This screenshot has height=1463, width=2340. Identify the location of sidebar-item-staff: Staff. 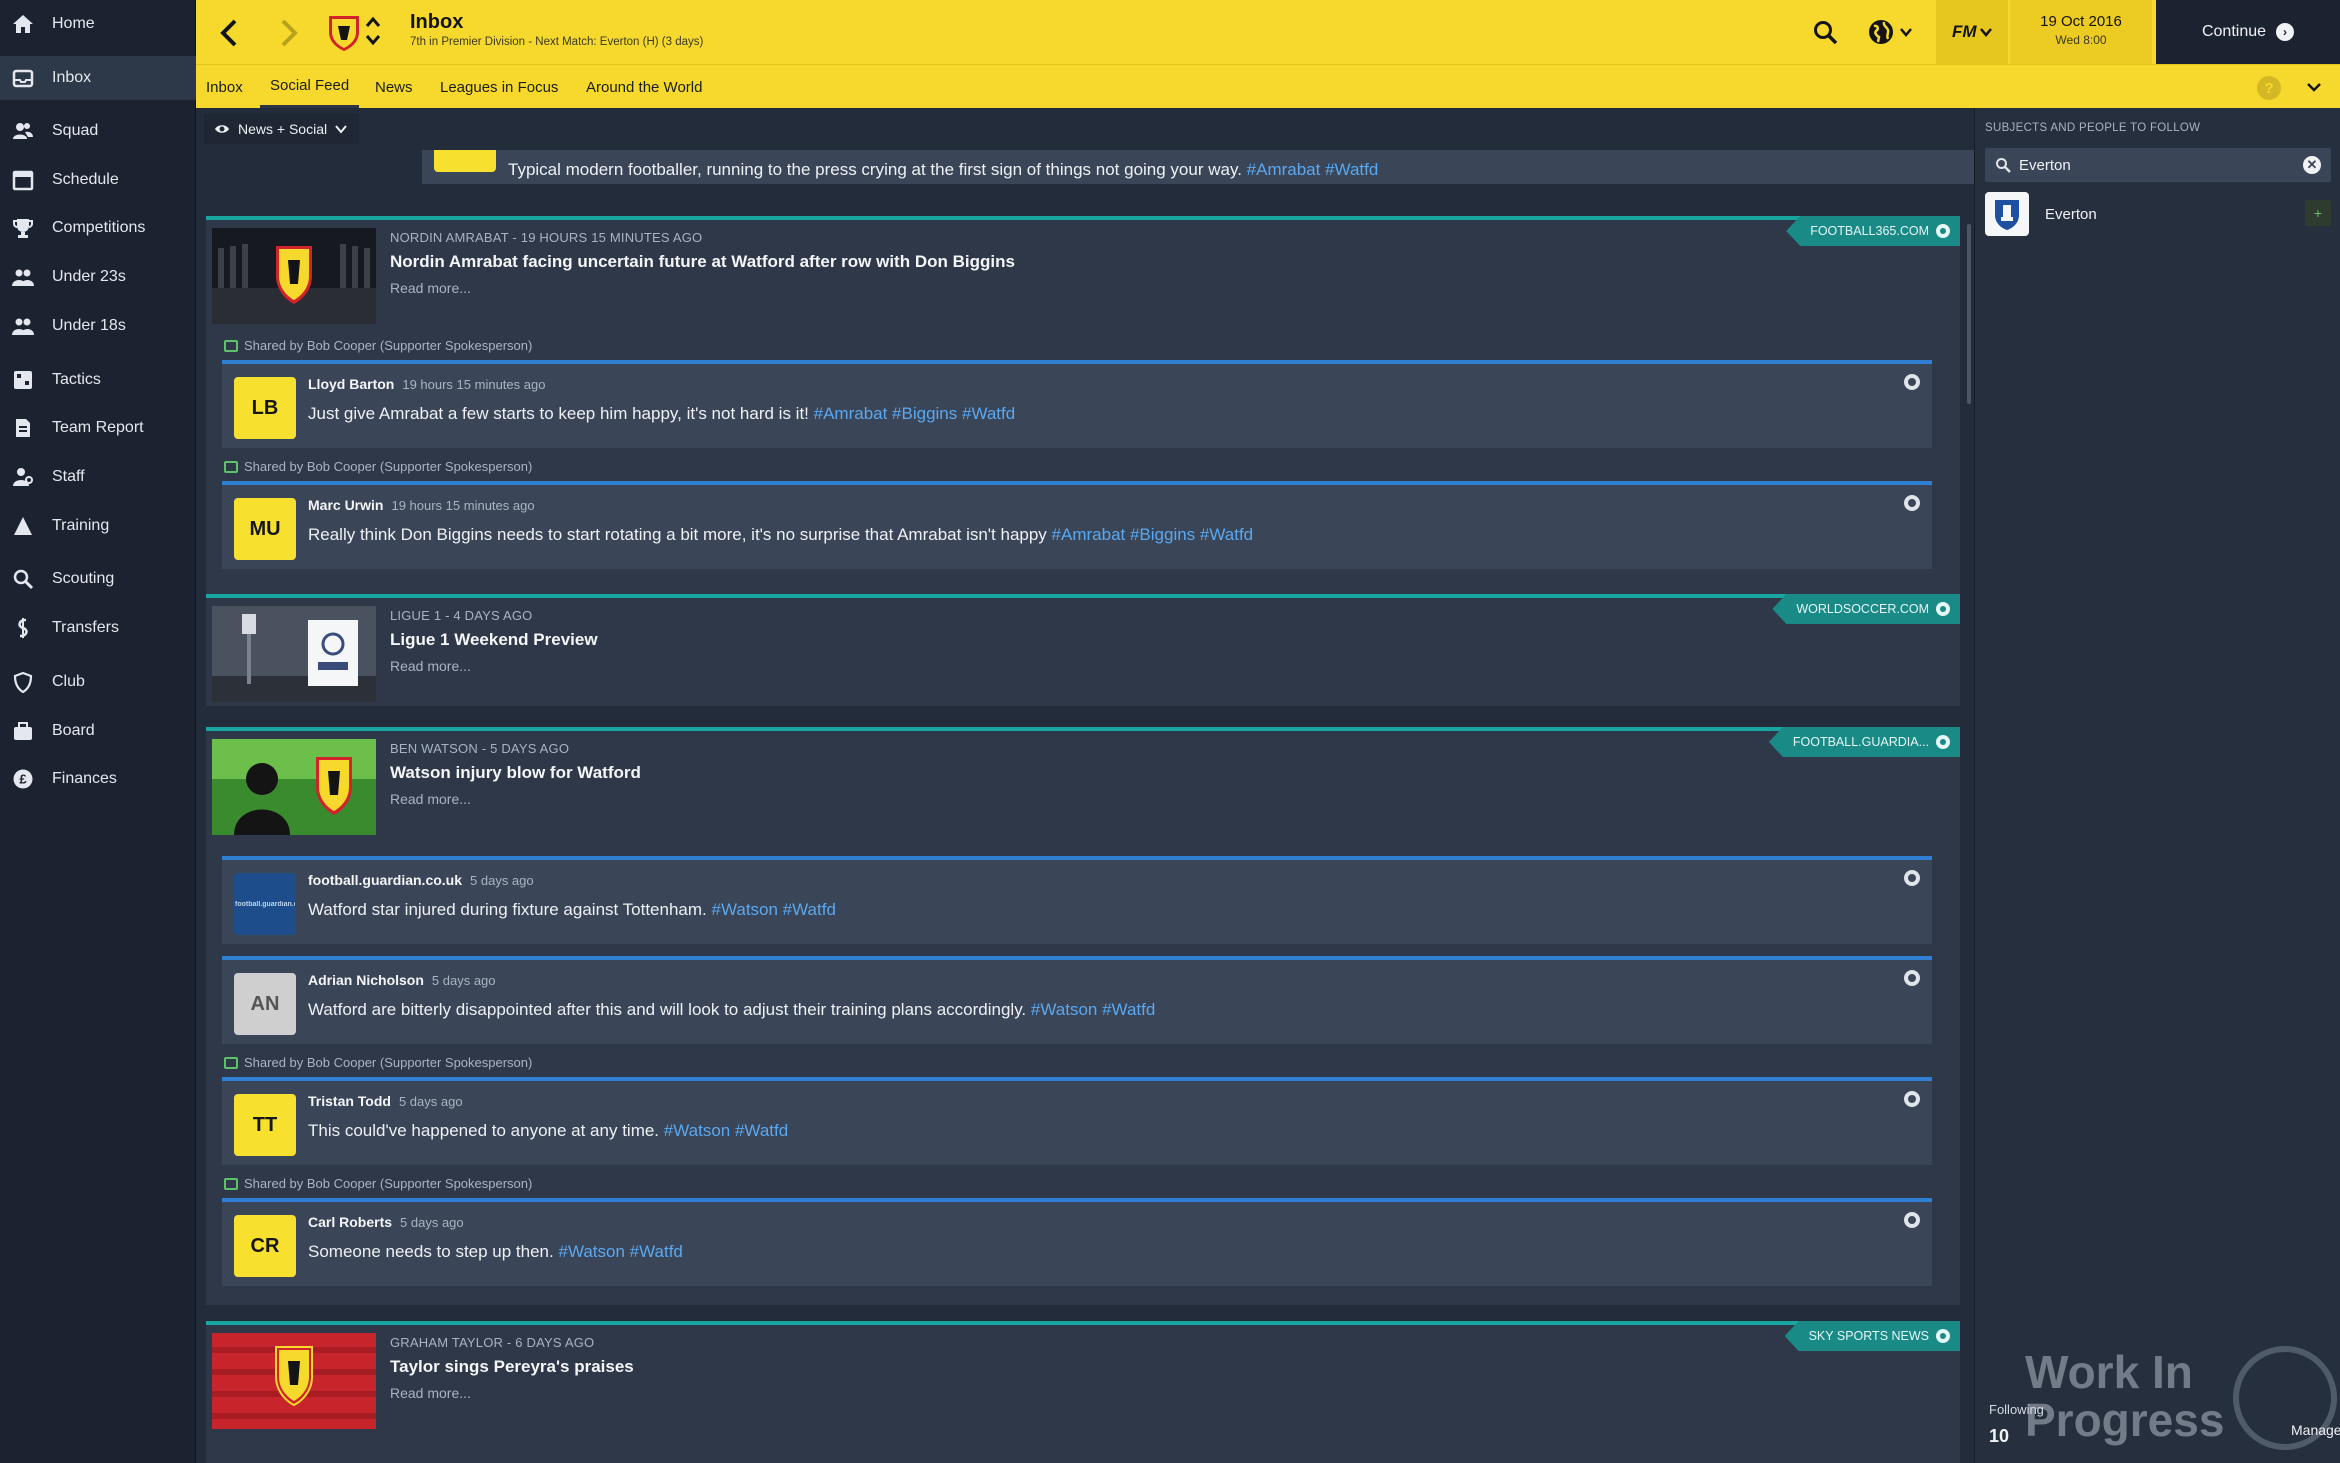
(98, 477).